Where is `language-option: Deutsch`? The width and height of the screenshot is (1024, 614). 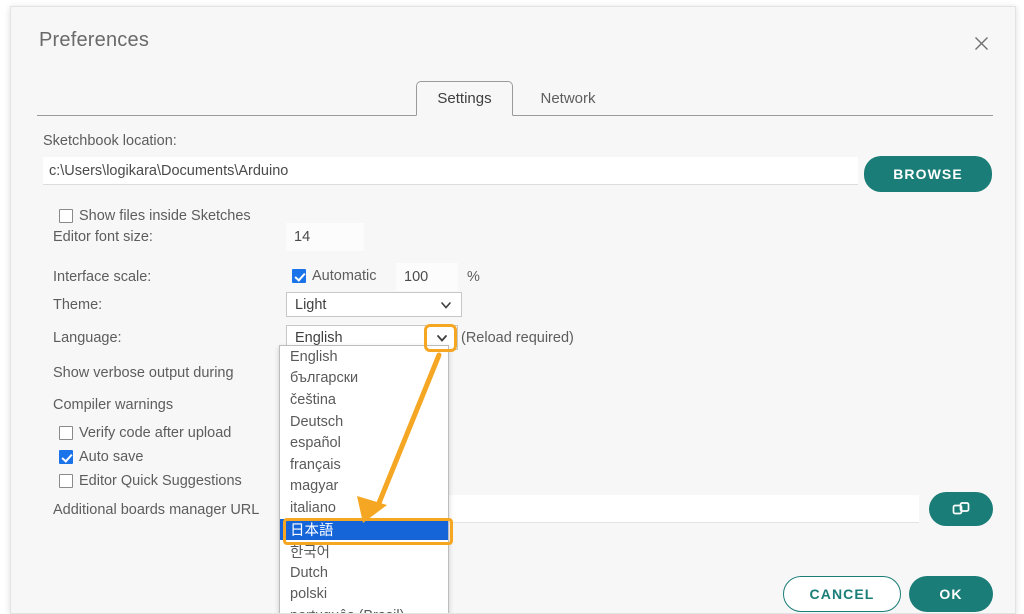
language-option: Deutsch is located at coordinates (364, 422).